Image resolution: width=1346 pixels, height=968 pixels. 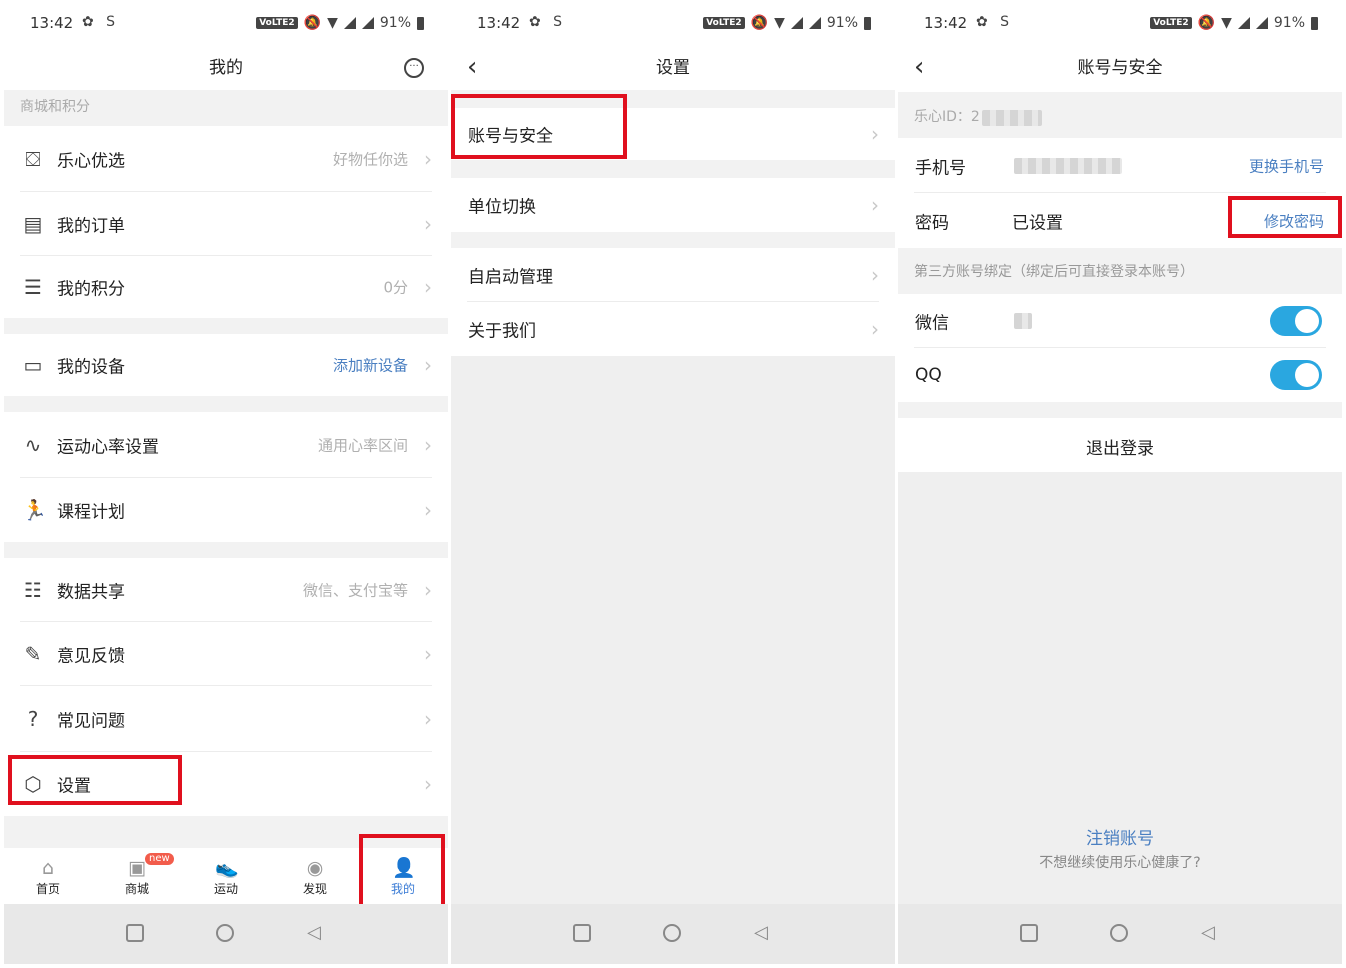 I want to click on highlight-settings, so click(x=95, y=780).